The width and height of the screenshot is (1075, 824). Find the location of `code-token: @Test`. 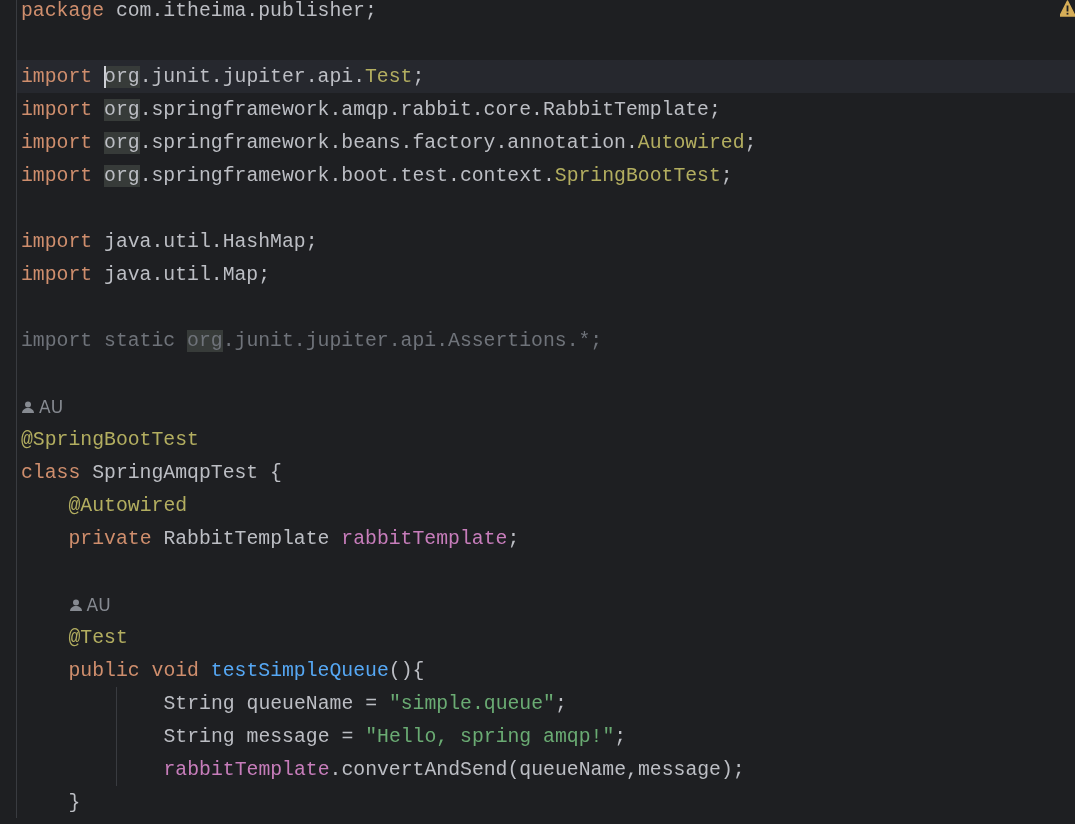

code-token: @Test is located at coordinates (98, 637).